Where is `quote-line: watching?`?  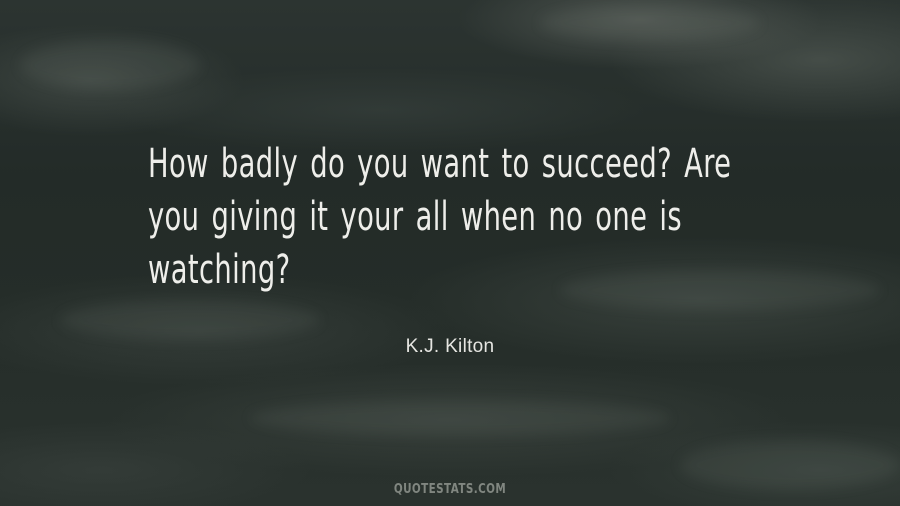 quote-line: watching? is located at coordinates (219, 270).